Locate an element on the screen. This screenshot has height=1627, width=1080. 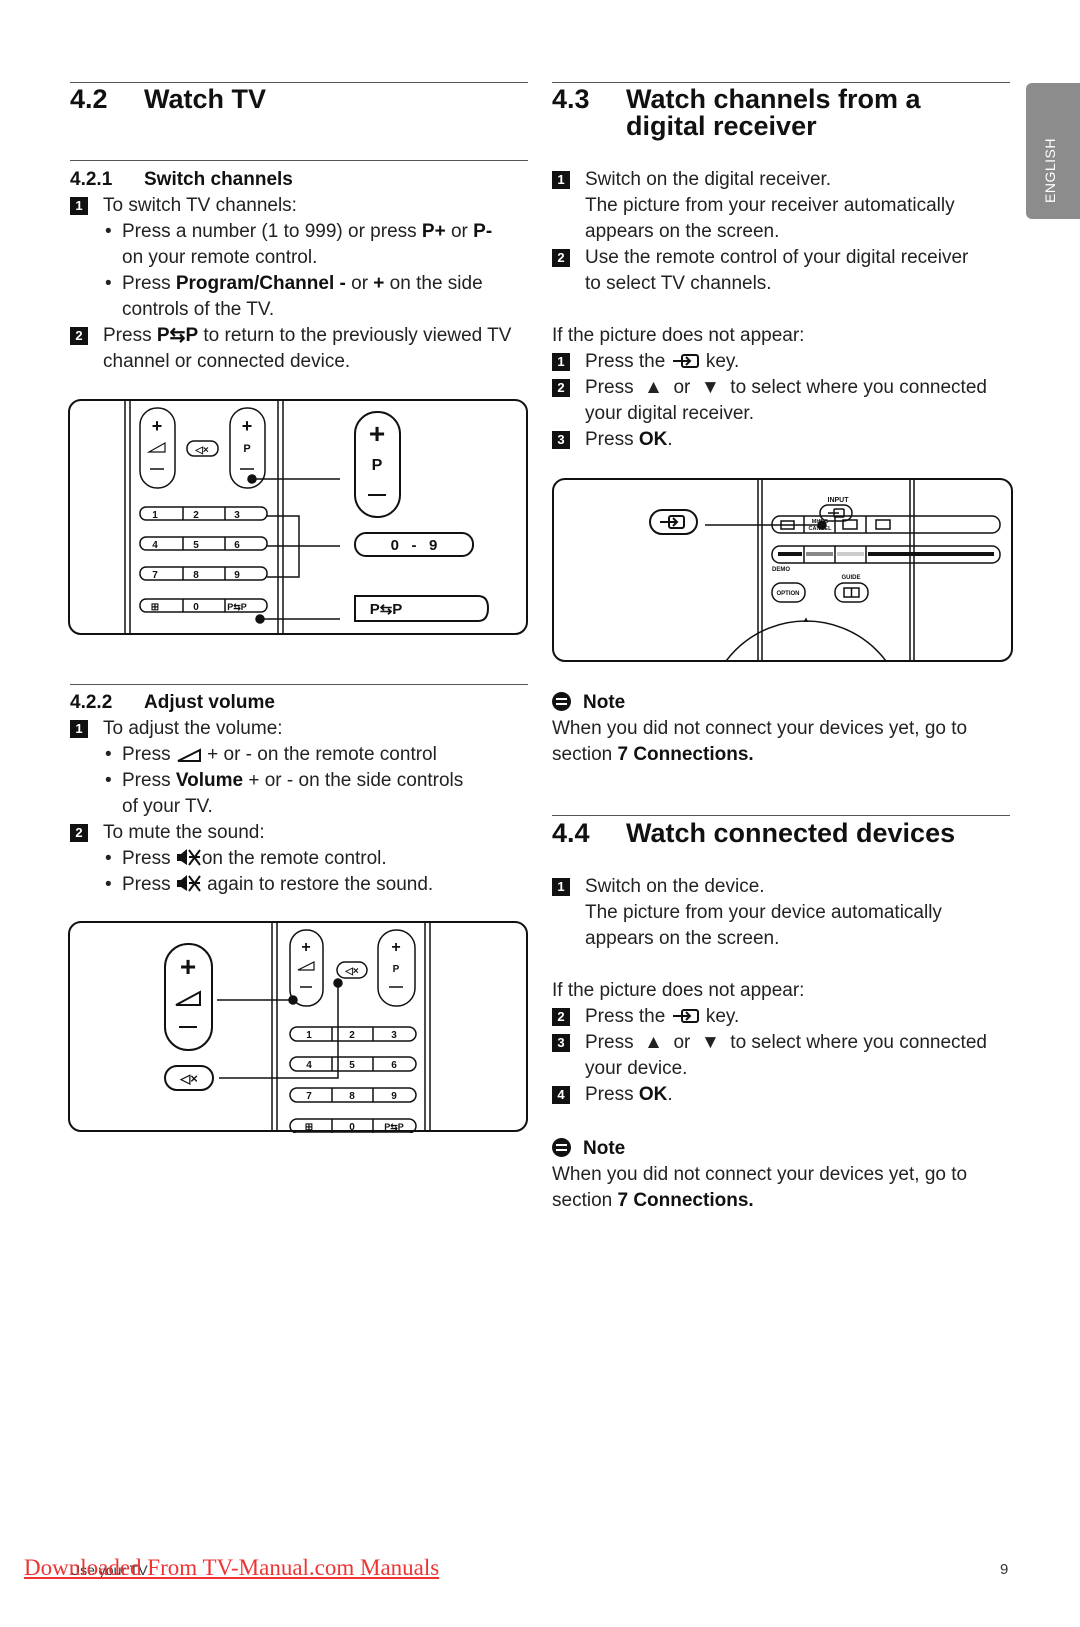
step-line: 1 Switch on the digital receiver. is located at coordinates (782, 180).